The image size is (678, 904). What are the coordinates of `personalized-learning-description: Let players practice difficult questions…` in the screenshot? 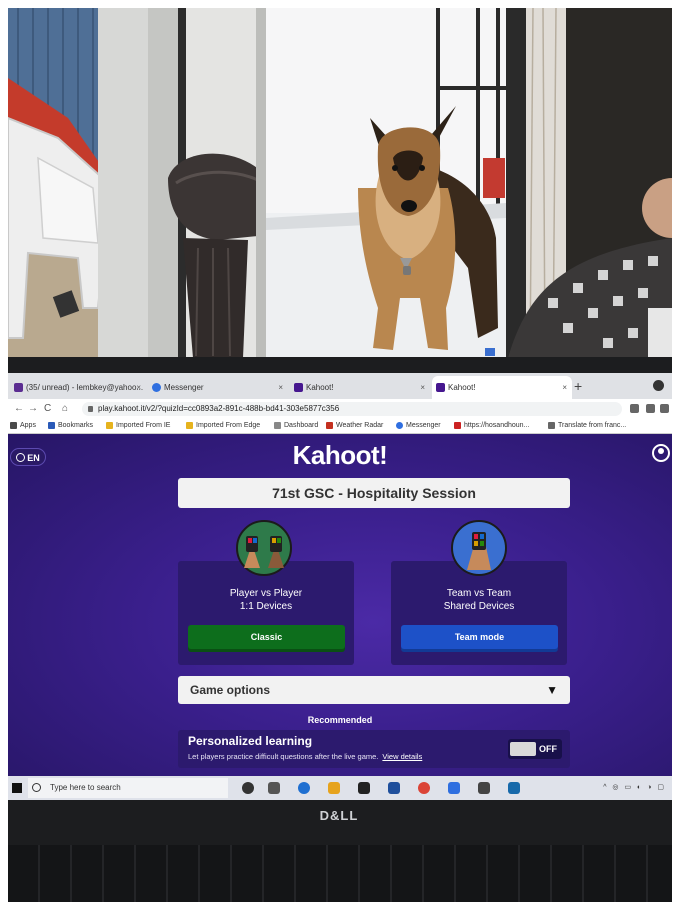 It's located at (305, 756).